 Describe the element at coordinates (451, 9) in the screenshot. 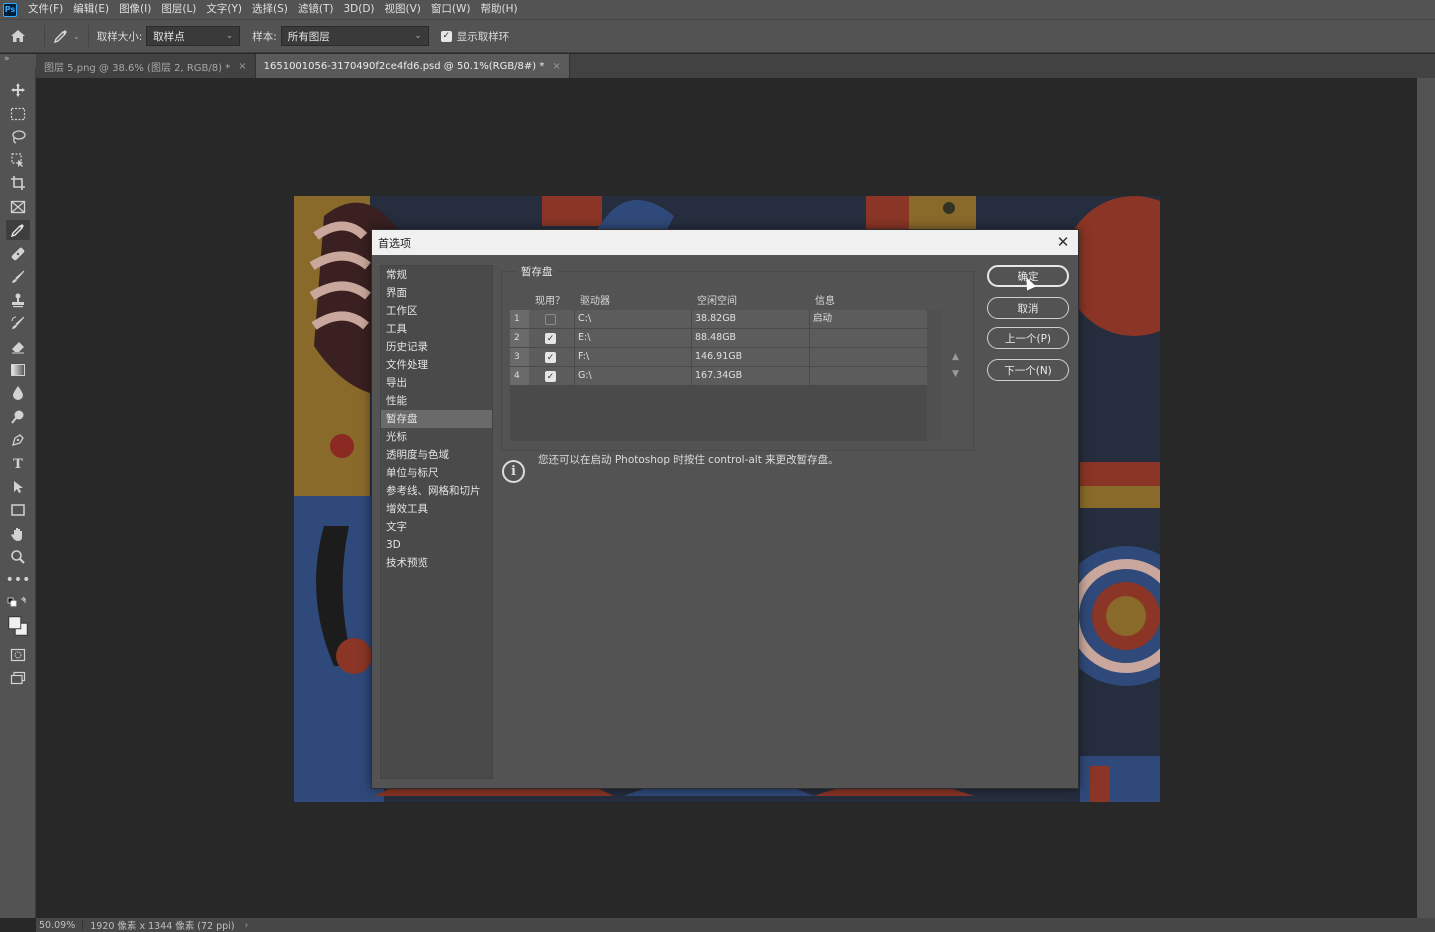

I see `menu-window: 窗口(W)` at that location.